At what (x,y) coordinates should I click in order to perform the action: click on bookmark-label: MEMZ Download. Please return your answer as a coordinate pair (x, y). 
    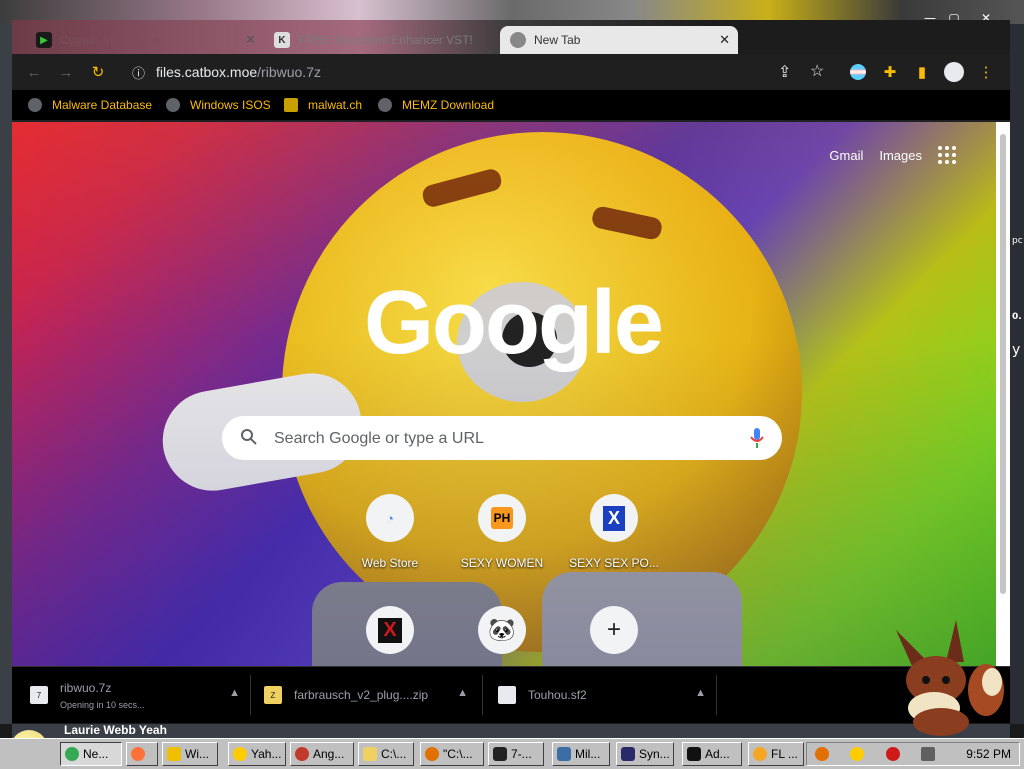
    Looking at the image, I should click on (448, 105).